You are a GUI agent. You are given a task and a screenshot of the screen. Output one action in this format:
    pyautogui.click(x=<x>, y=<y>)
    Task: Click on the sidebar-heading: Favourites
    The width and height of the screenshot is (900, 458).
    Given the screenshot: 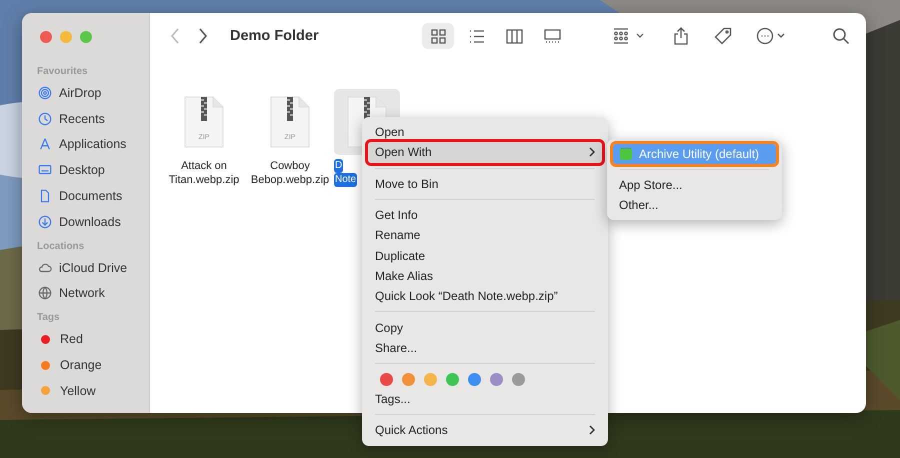 What is the action you would take?
    pyautogui.click(x=63, y=71)
    